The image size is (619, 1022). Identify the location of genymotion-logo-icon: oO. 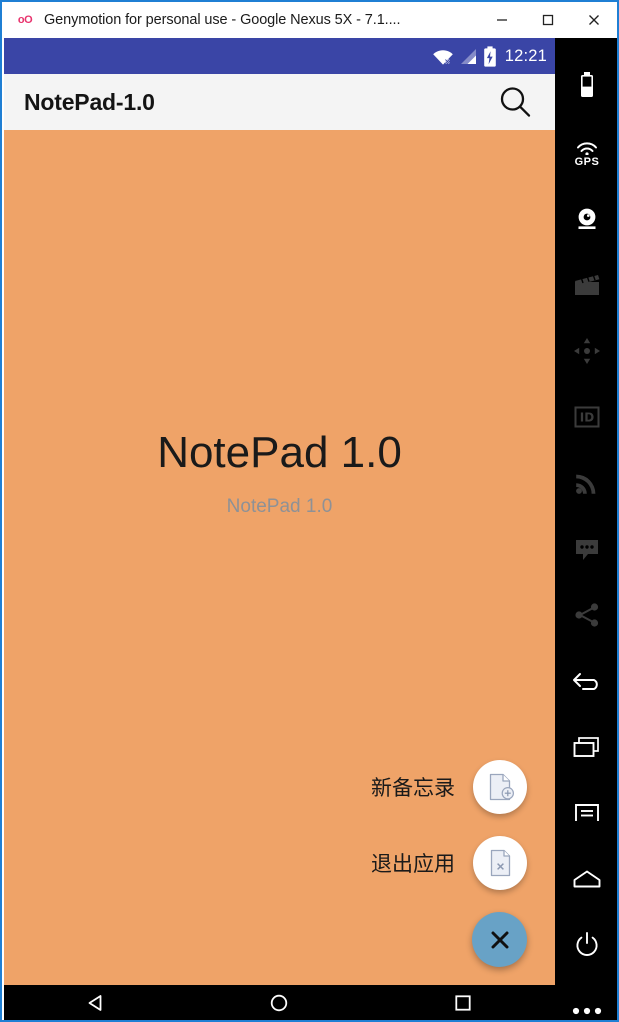
(25, 20).